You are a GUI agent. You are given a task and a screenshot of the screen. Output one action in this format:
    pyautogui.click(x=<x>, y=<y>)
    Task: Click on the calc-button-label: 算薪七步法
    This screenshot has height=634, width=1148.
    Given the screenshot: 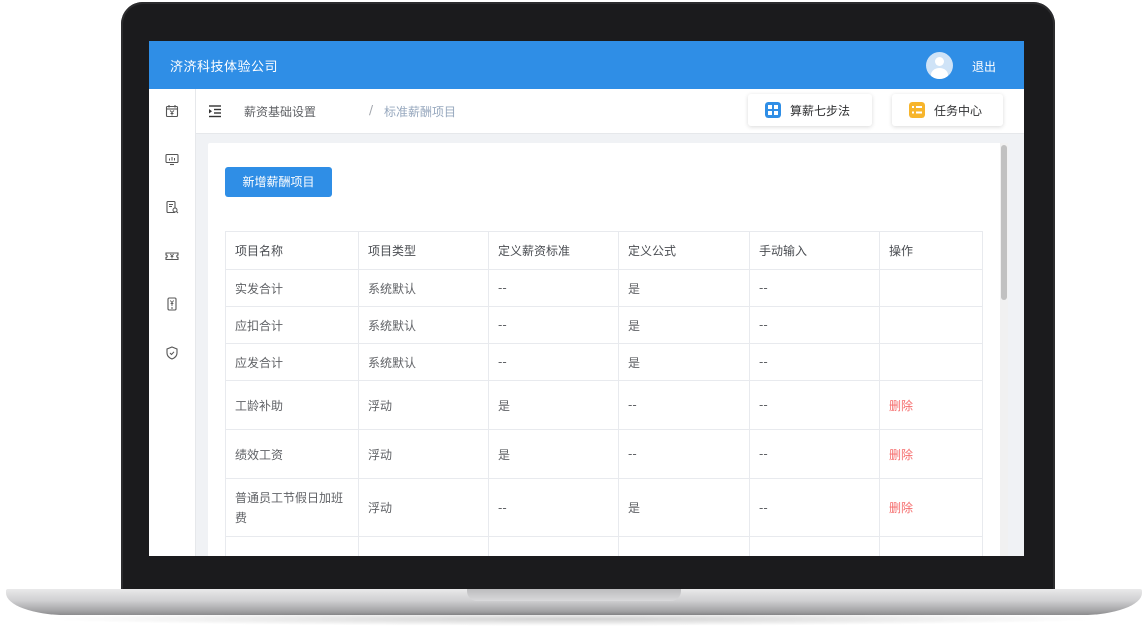 What is the action you would take?
    pyautogui.click(x=820, y=111)
    